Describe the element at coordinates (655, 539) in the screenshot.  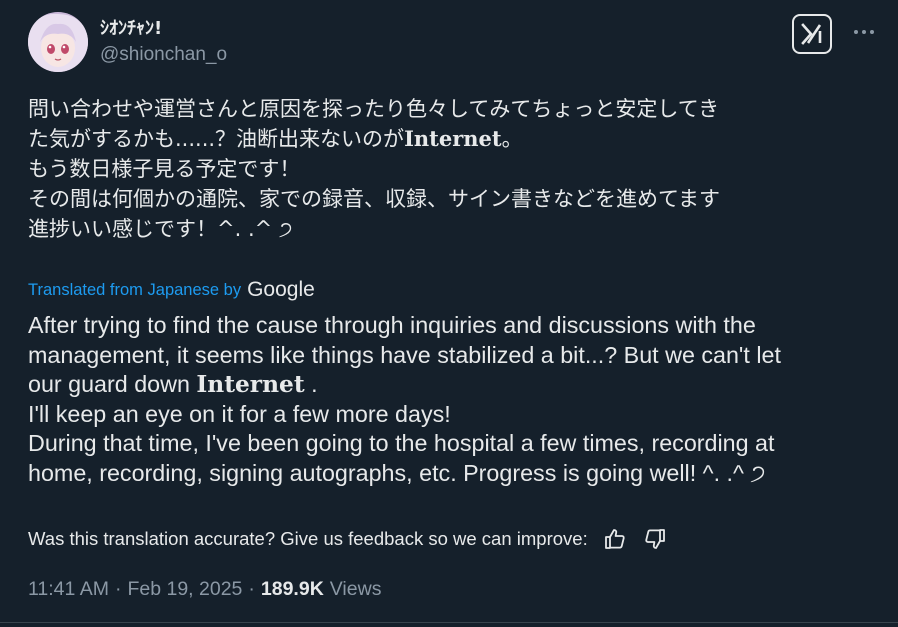
I see `thumbs-down-icon` at that location.